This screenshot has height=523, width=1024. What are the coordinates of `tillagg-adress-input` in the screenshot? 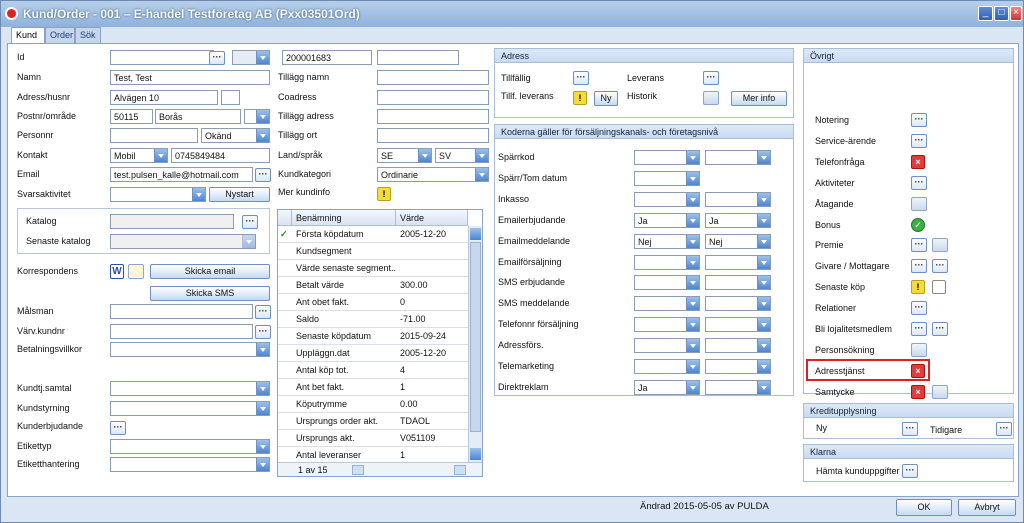 It's located at (433, 116).